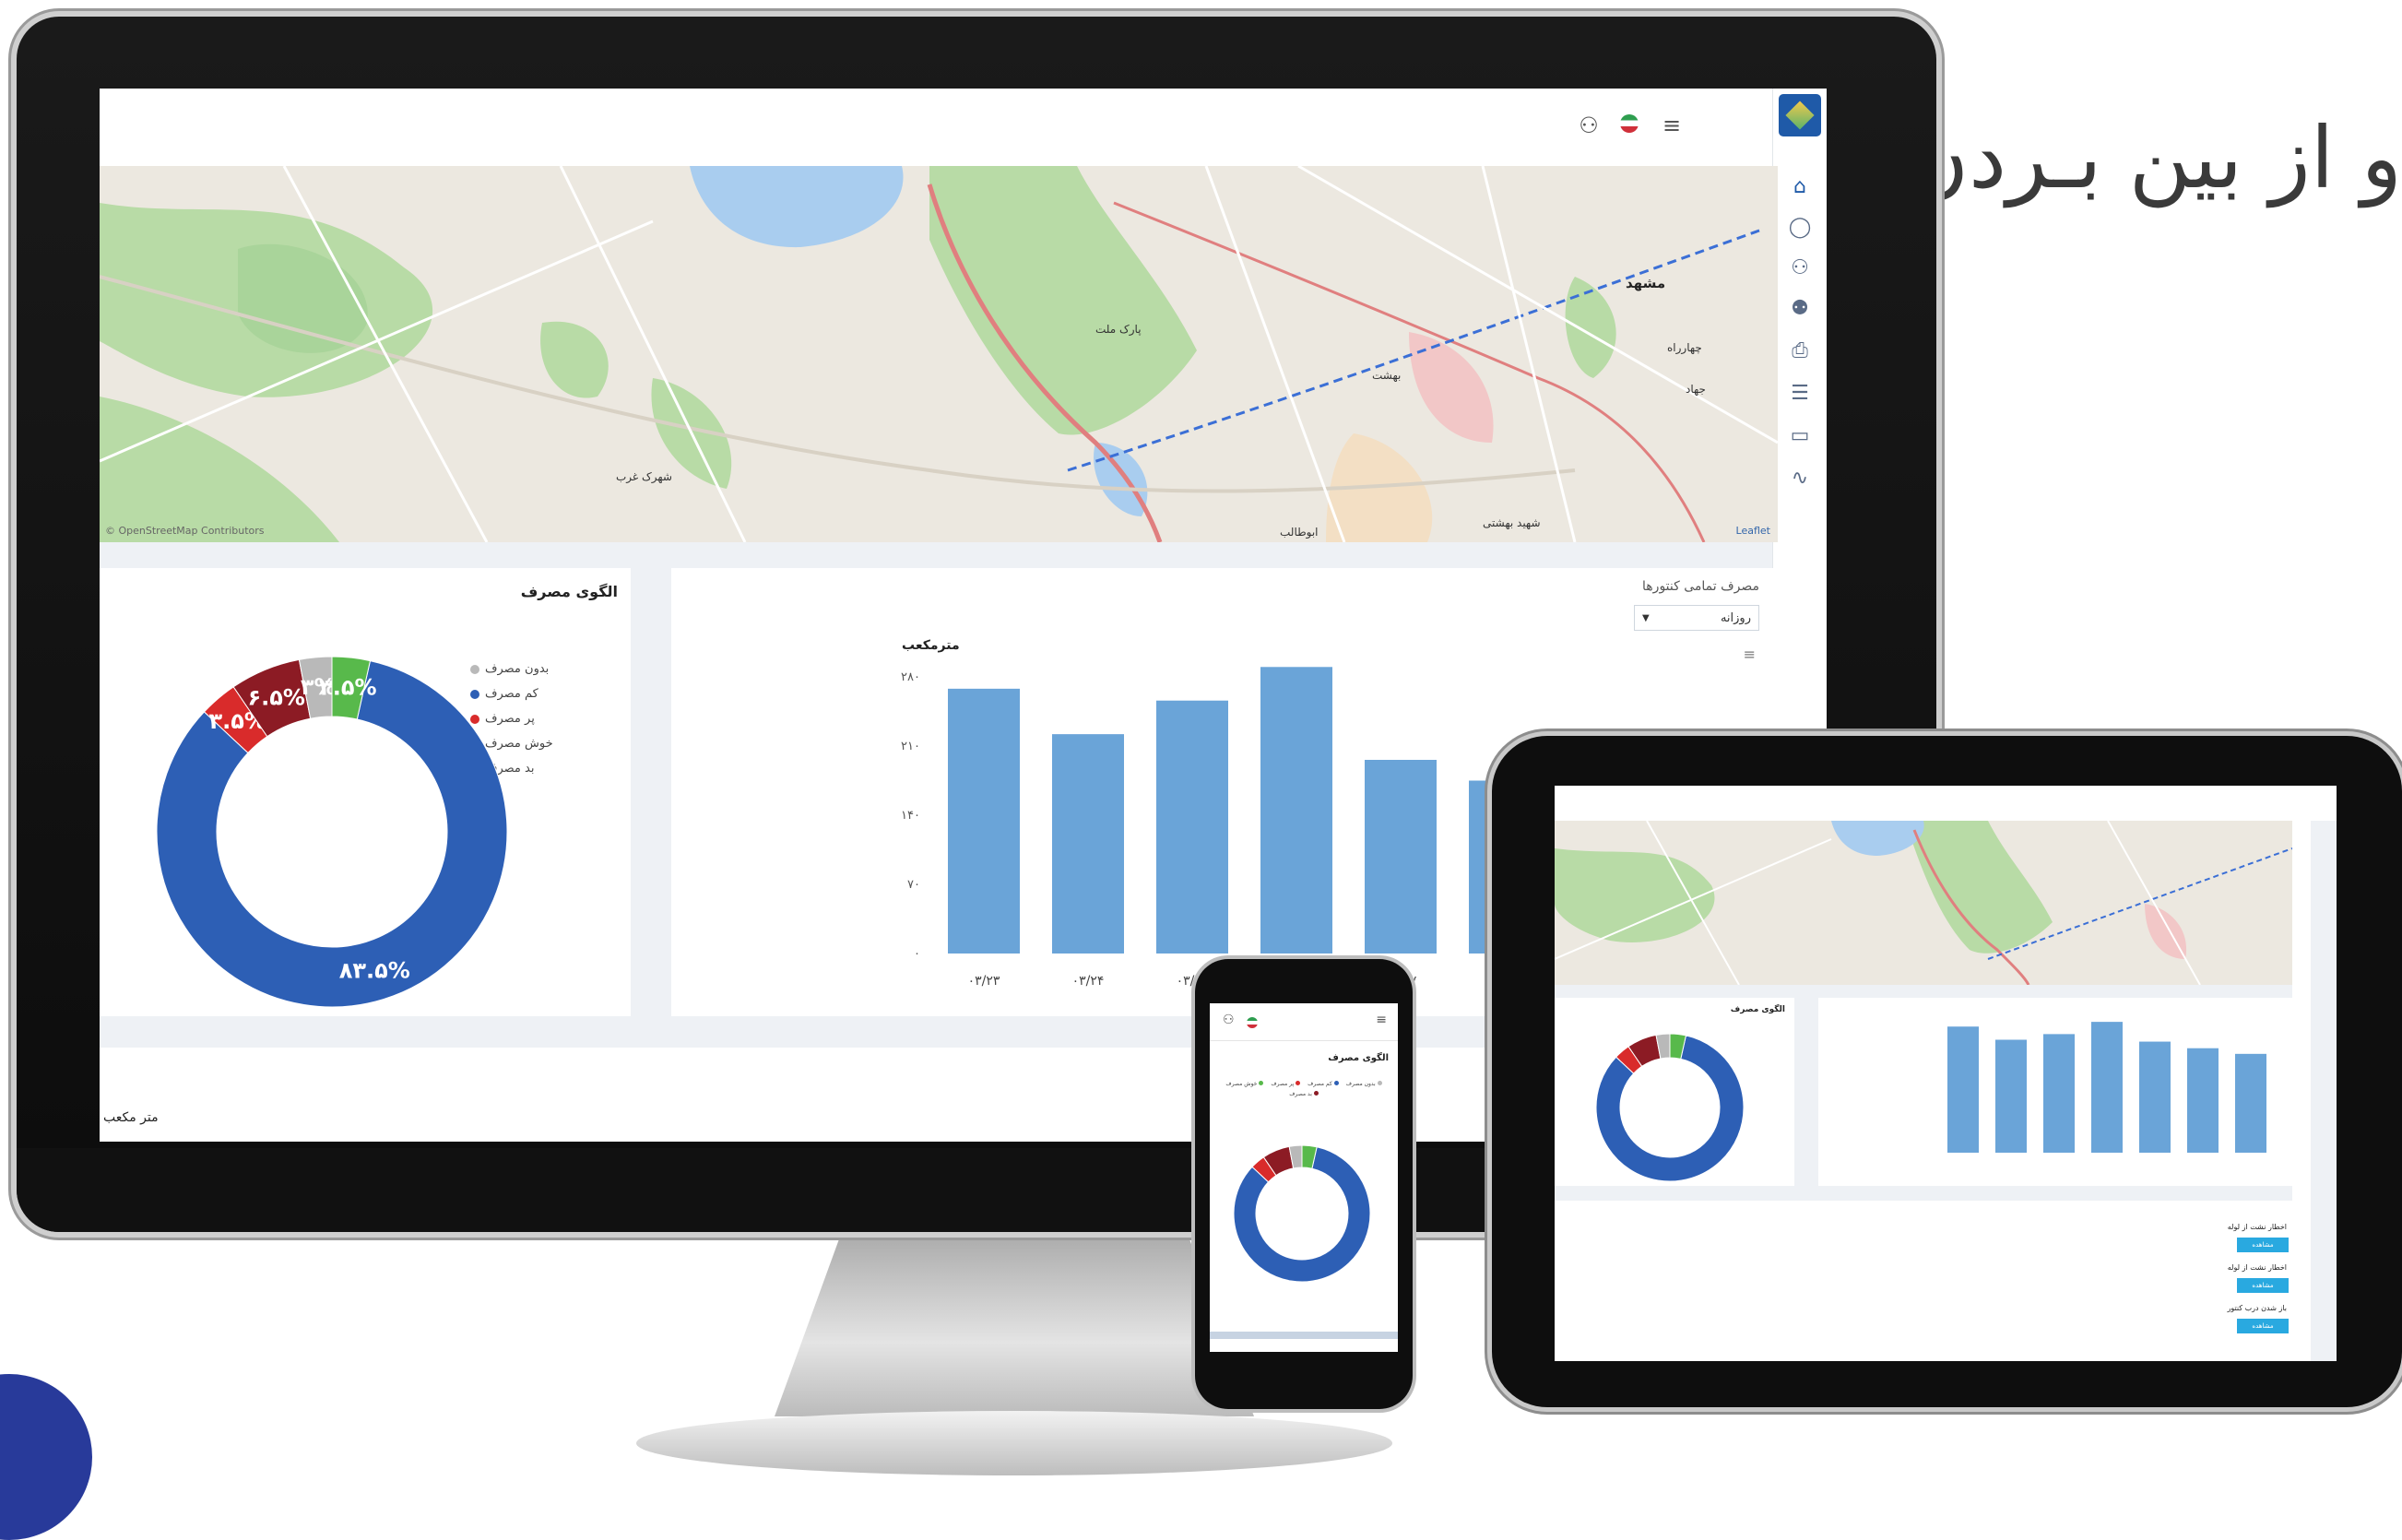  Describe the element at coordinates (917, 954) in the screenshot. I see `y-tick-label: ۰` at that location.